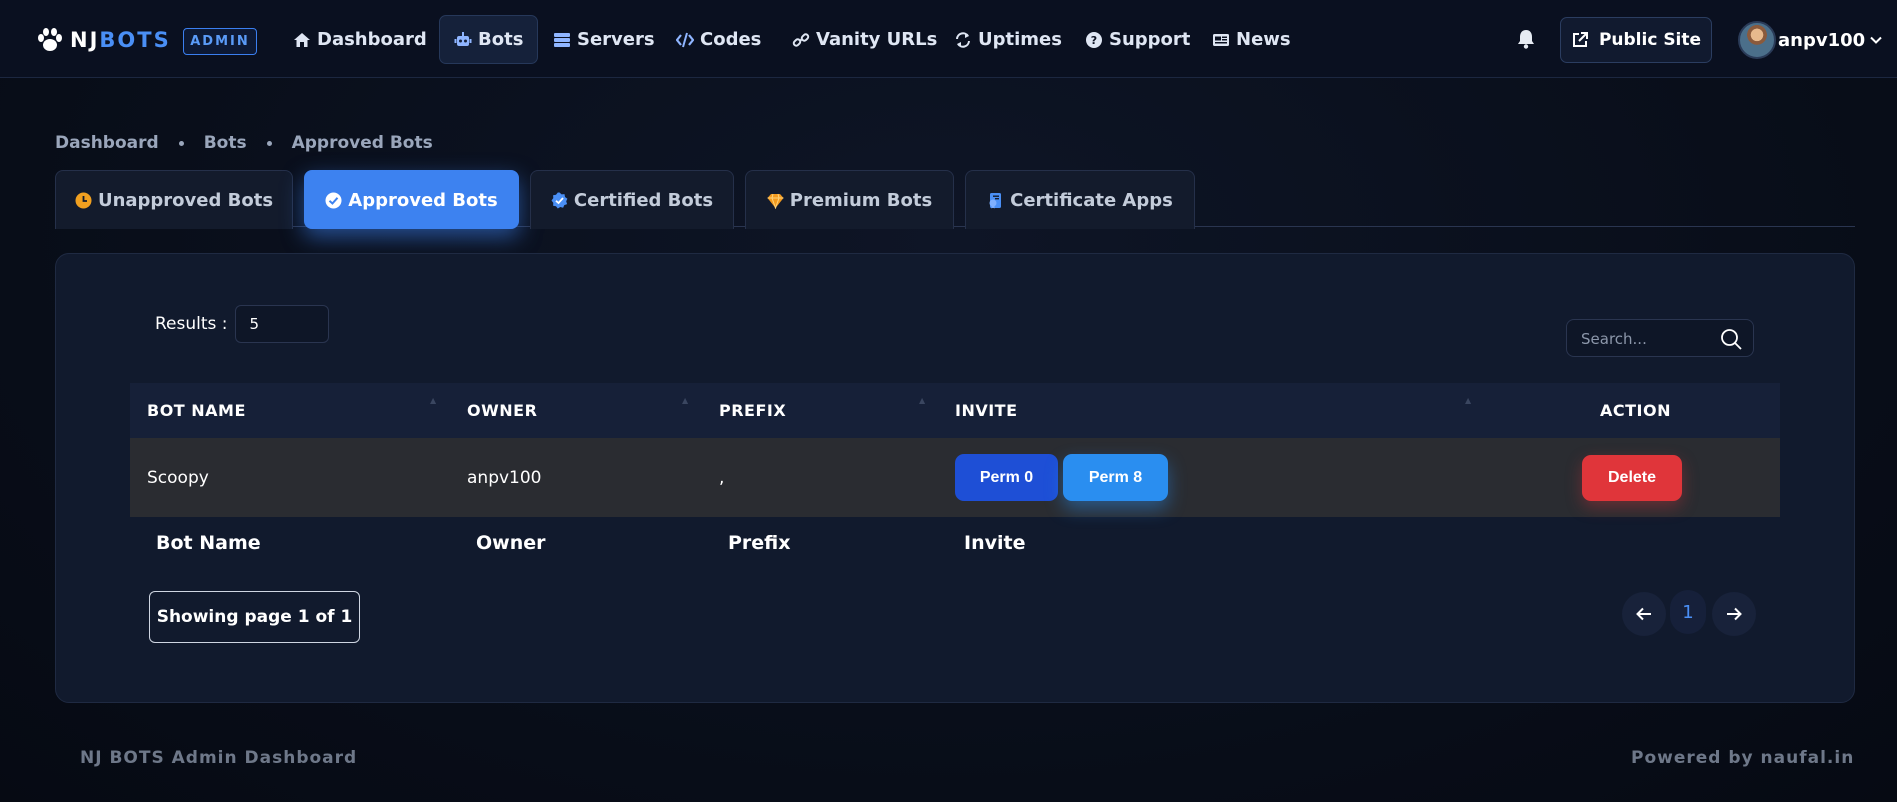 Image resolution: width=1897 pixels, height=802 pixels. What do you see at coordinates (1091, 200) in the screenshot?
I see `tab-certificate-apps-label: Certificate Apps` at bounding box center [1091, 200].